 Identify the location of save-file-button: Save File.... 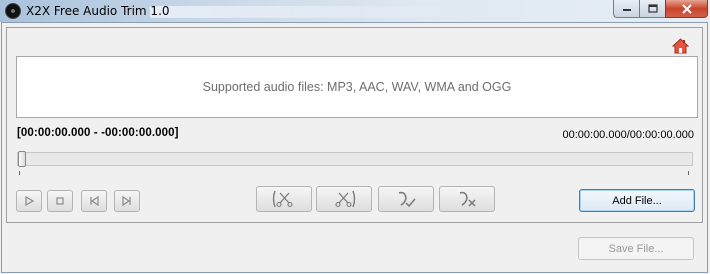
(636, 248).